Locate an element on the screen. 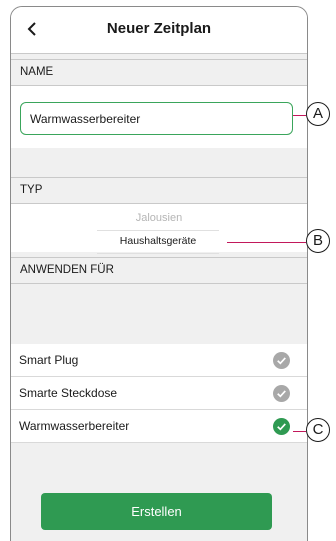  section-label-name: NAME is located at coordinates (37, 72).